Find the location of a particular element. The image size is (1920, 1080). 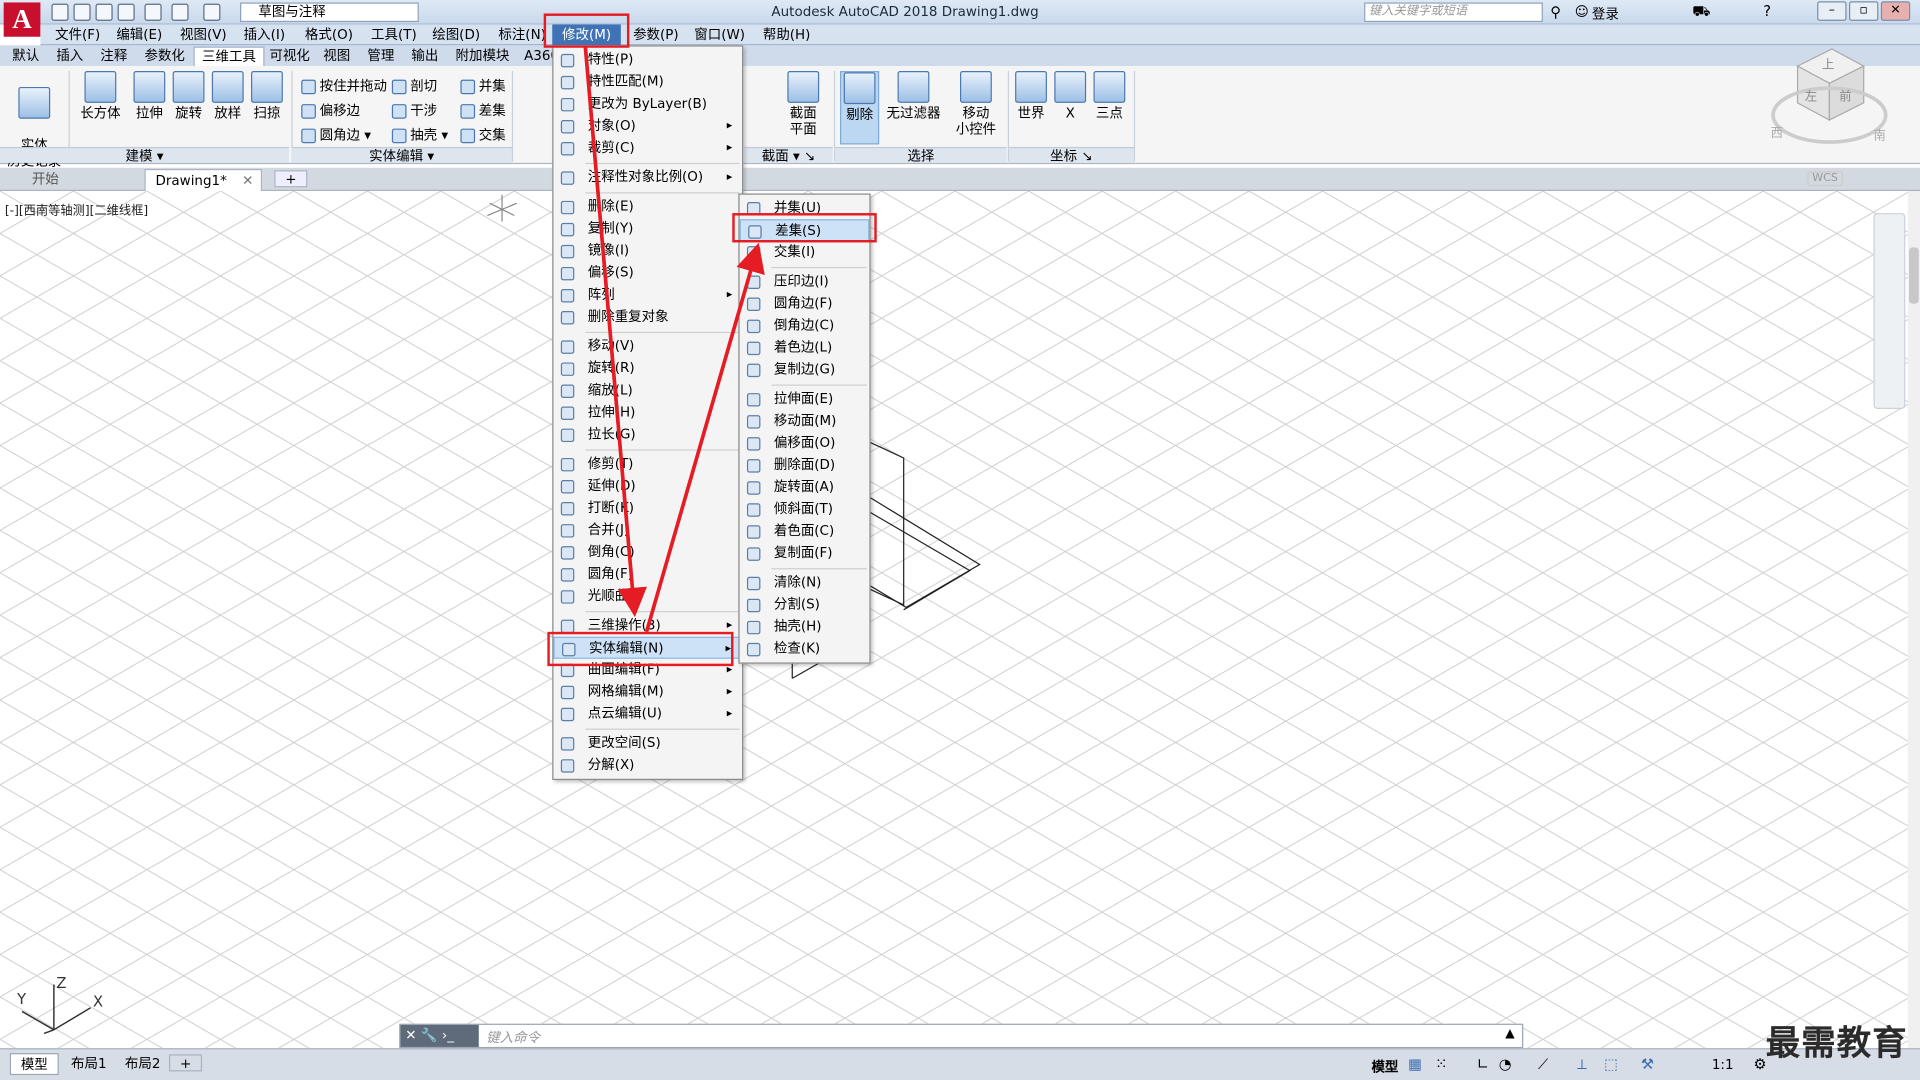

ribbon-tab-annotate: 注释 is located at coordinates (114, 57).